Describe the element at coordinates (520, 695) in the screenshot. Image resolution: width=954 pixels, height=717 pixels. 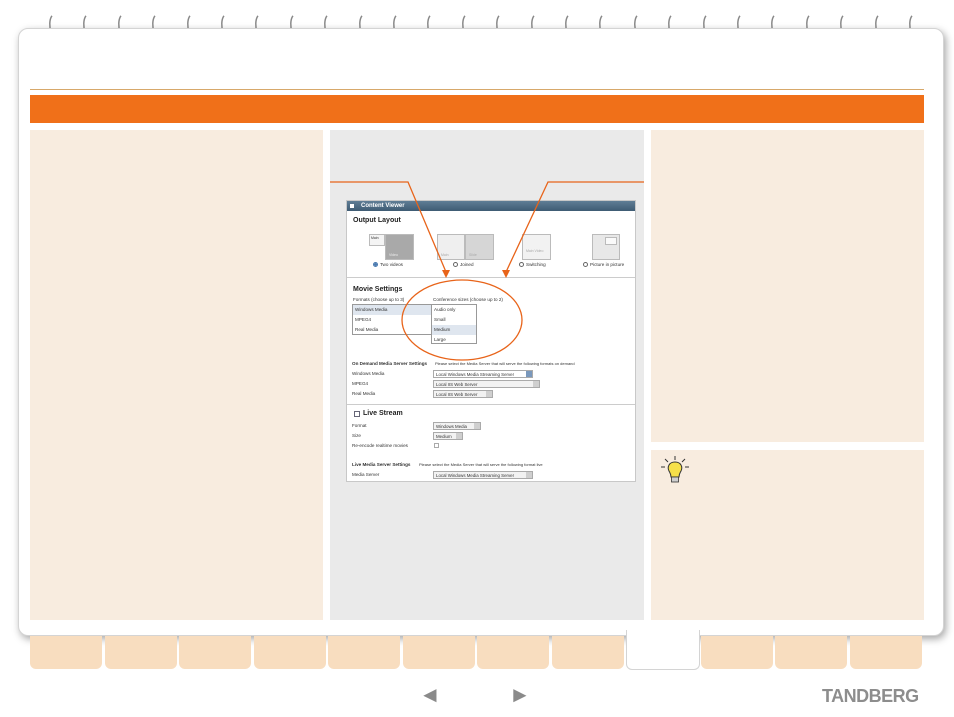
I see `next-page-button: ►` at that location.